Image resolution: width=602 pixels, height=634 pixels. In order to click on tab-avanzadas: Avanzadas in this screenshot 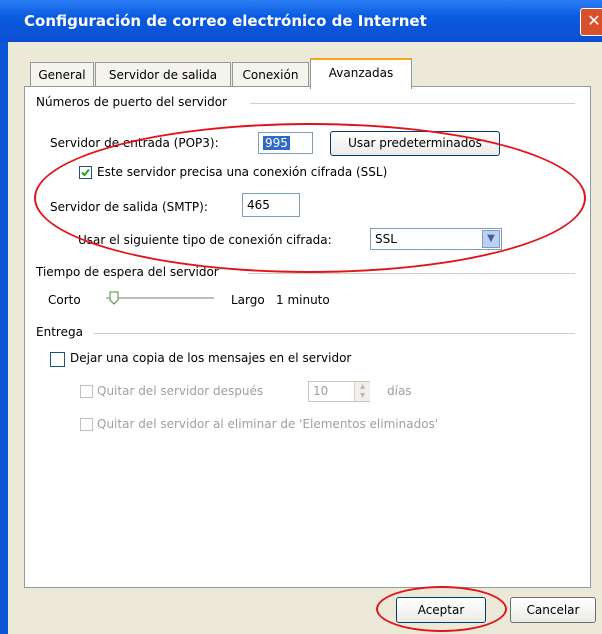, I will do `click(361, 73)`.